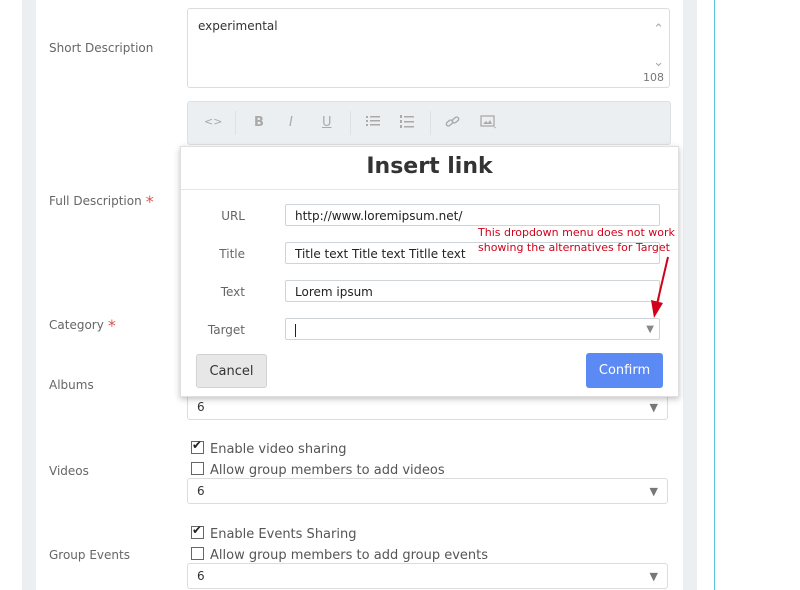  What do you see at coordinates (427, 407) in the screenshot?
I see `albums-select: 6 ▼` at bounding box center [427, 407].